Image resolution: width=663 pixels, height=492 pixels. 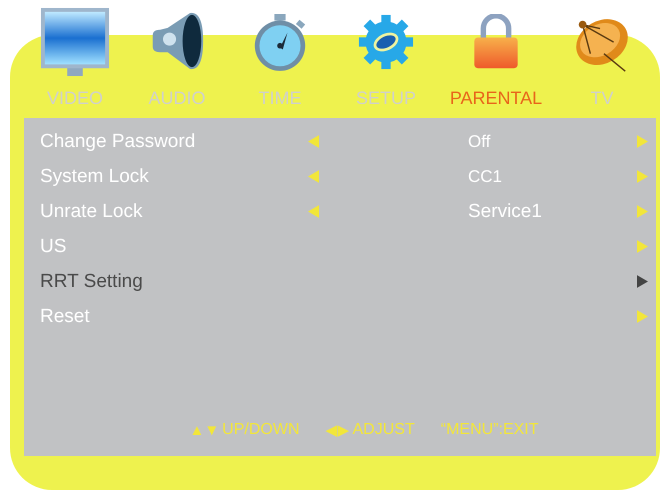 I want to click on menu-tab: AUDIO, so click(x=177, y=98).